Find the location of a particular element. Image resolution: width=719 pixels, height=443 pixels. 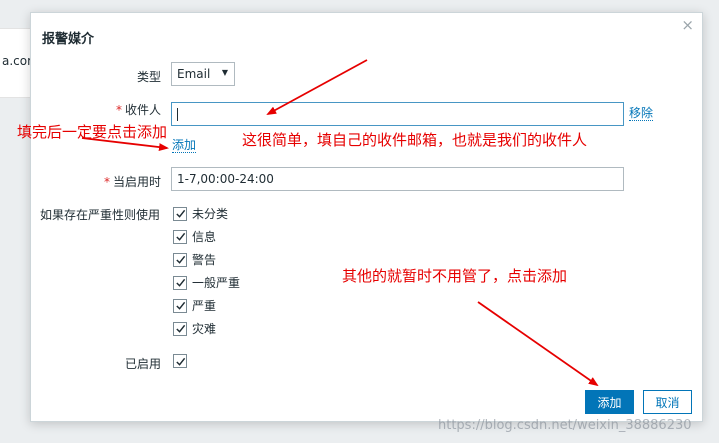

severity-item: 警告 is located at coordinates (194, 259).